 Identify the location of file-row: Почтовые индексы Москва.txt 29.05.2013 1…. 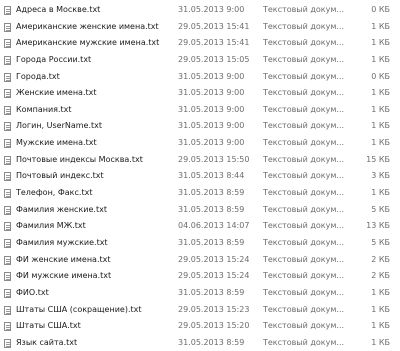
(200, 160).